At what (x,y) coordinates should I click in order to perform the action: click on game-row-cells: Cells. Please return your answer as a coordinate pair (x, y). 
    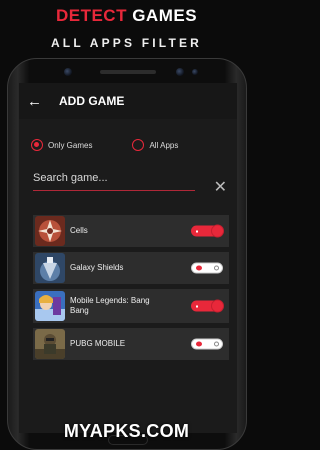
    Looking at the image, I should click on (131, 231).